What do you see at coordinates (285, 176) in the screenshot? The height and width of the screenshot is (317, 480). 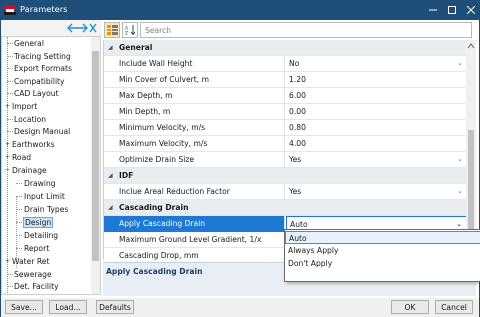 I see `category-idf: ◢ IDF` at bounding box center [285, 176].